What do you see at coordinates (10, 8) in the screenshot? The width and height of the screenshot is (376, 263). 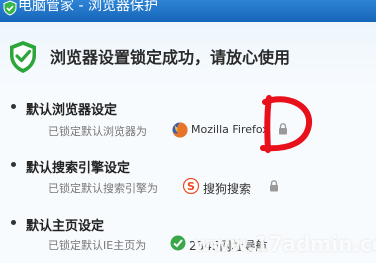 I see `app-logo-icon` at bounding box center [10, 8].